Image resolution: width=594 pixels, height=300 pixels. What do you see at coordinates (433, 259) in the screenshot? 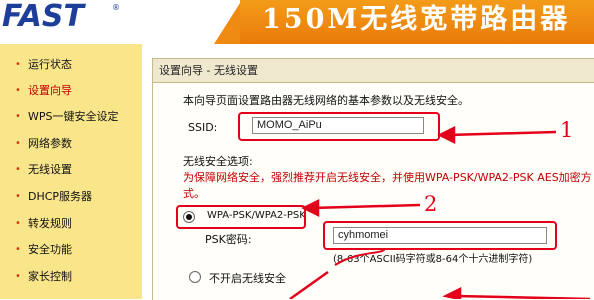
I see `psk-hint: (8-63个ASCII码字符或8-64个十六进制字符)` at bounding box center [433, 259].